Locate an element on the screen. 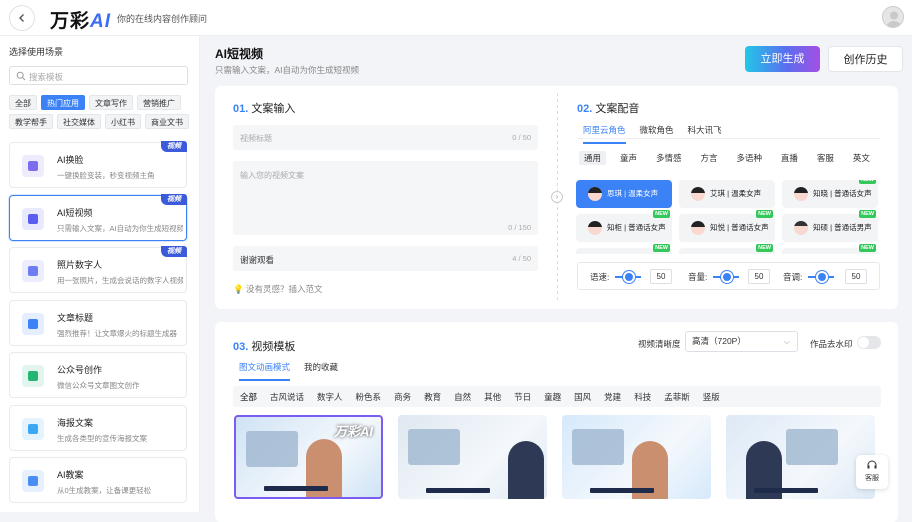 Image resolution: width=912 pixels, height=522 pixels. voice-type-tab: 通用 is located at coordinates (593, 158).